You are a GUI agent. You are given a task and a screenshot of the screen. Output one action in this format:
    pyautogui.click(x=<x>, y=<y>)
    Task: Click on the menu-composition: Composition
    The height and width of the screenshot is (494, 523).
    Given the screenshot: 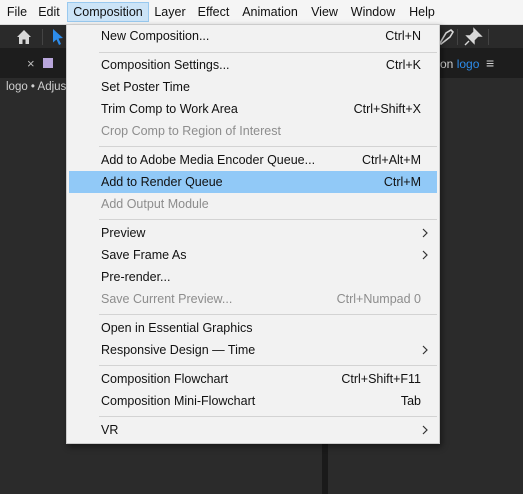 What is the action you would take?
    pyautogui.click(x=108, y=12)
    